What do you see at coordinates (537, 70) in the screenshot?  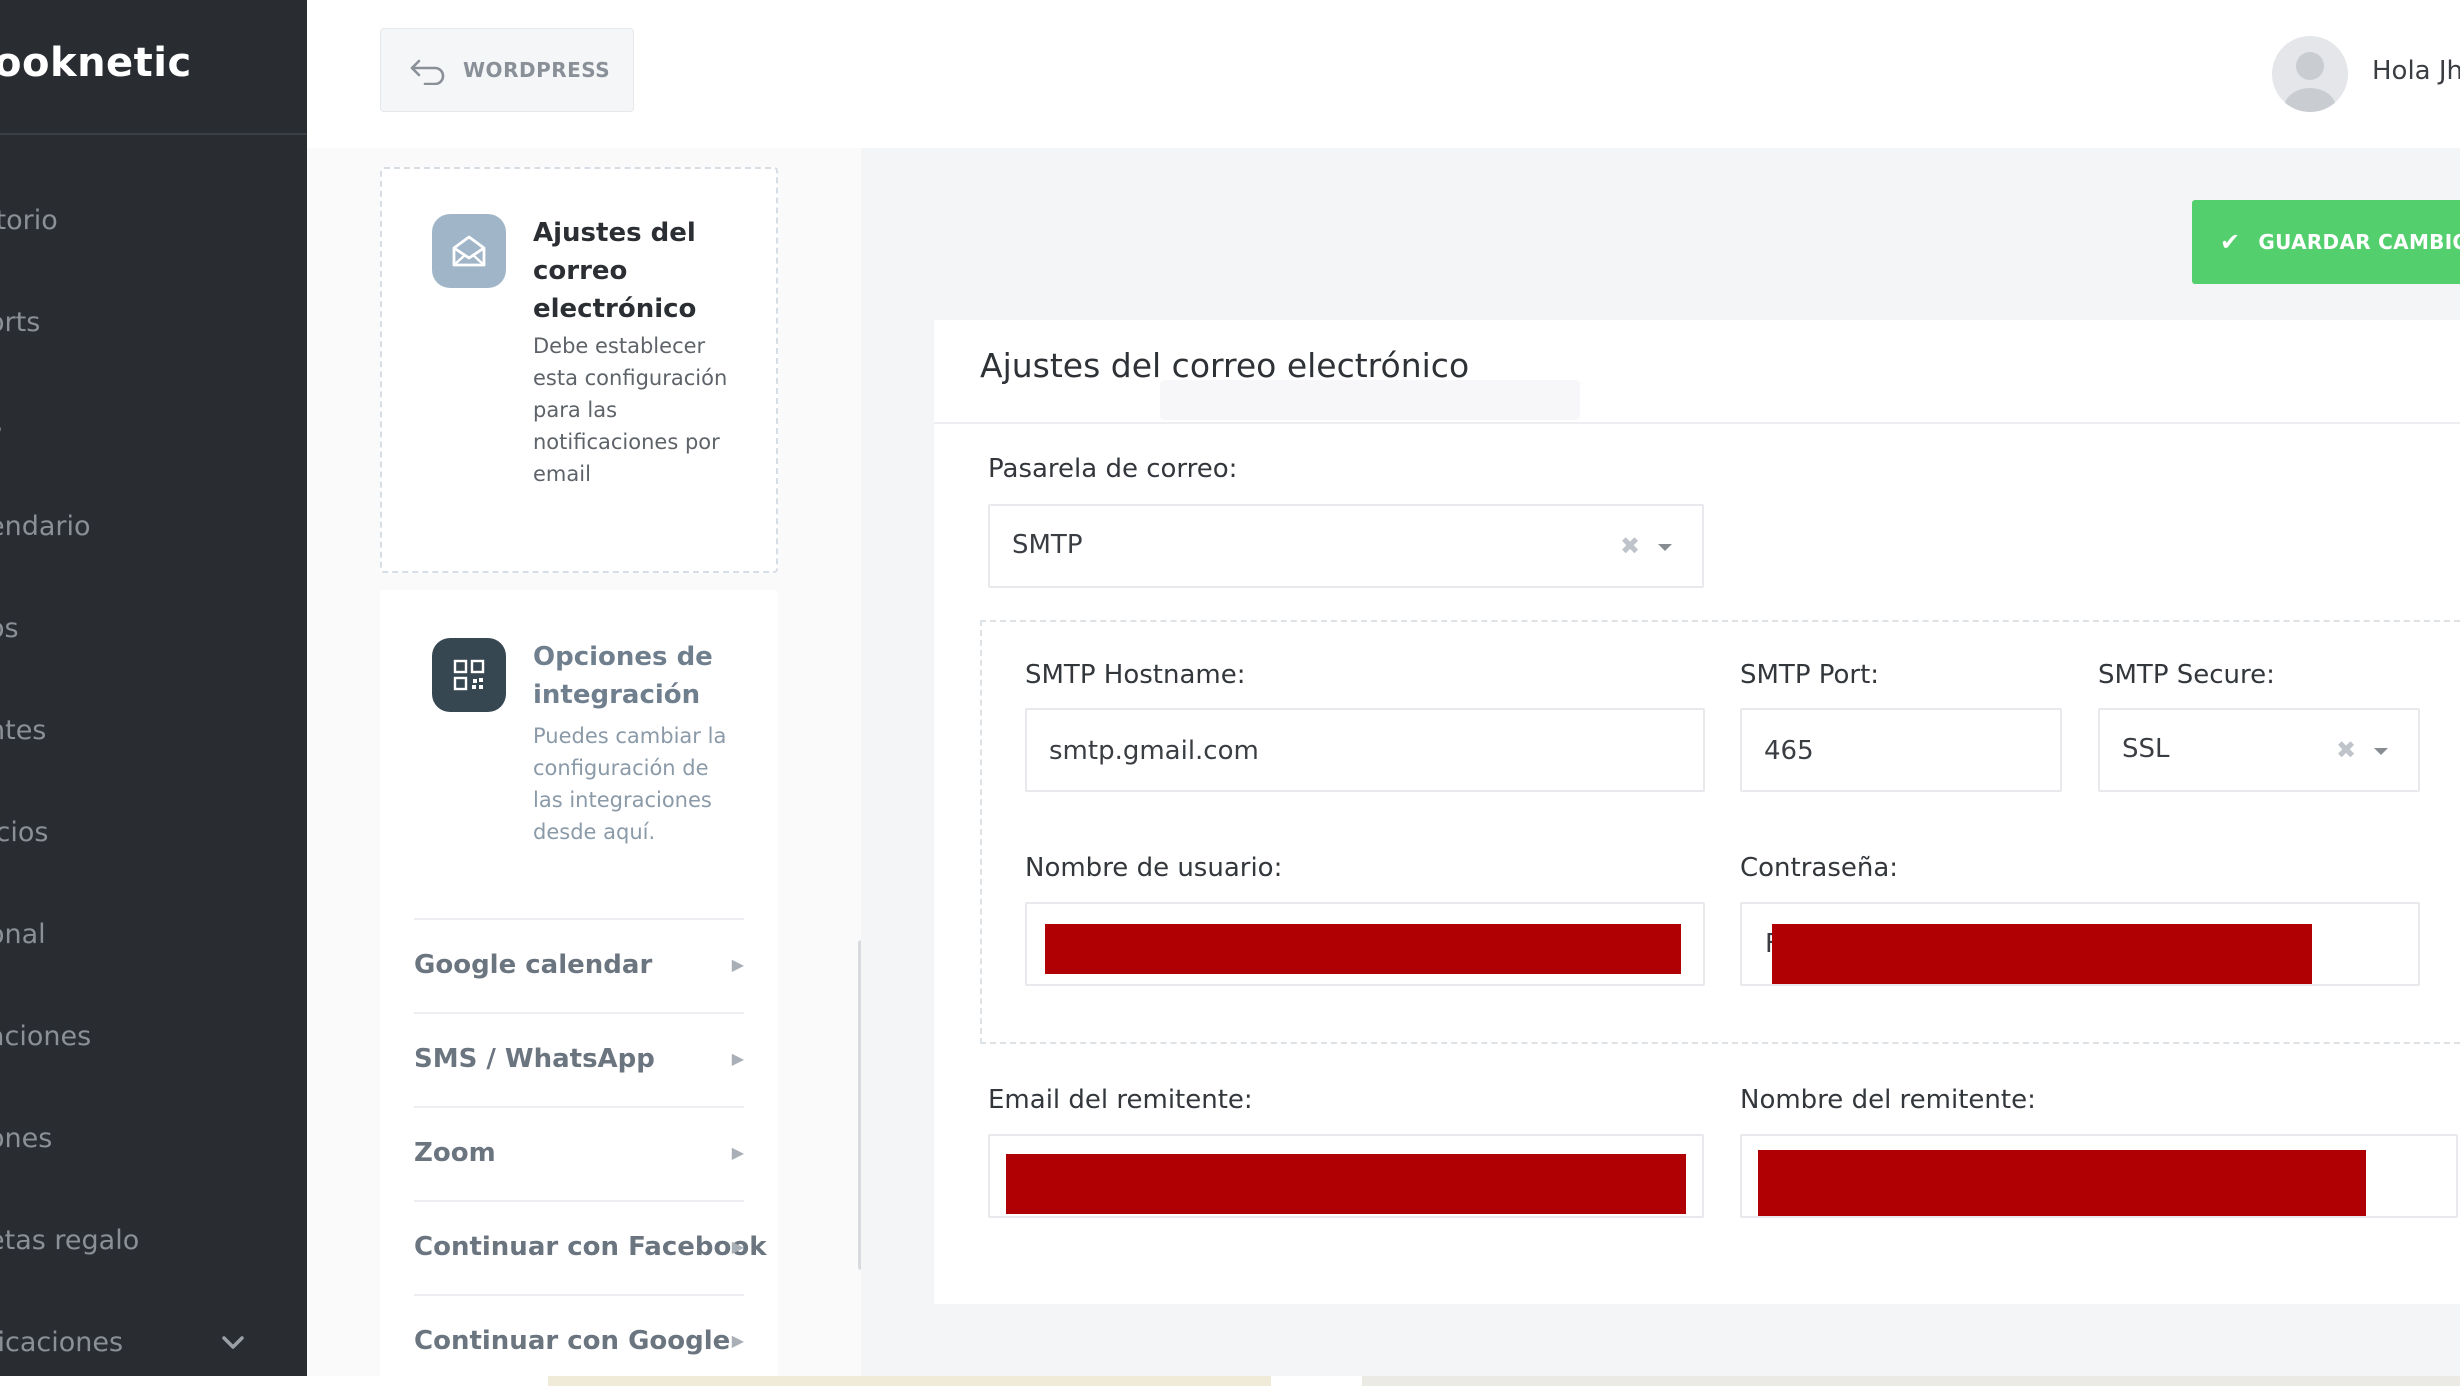 I see `back-button-label: WORDPRESS` at bounding box center [537, 70].